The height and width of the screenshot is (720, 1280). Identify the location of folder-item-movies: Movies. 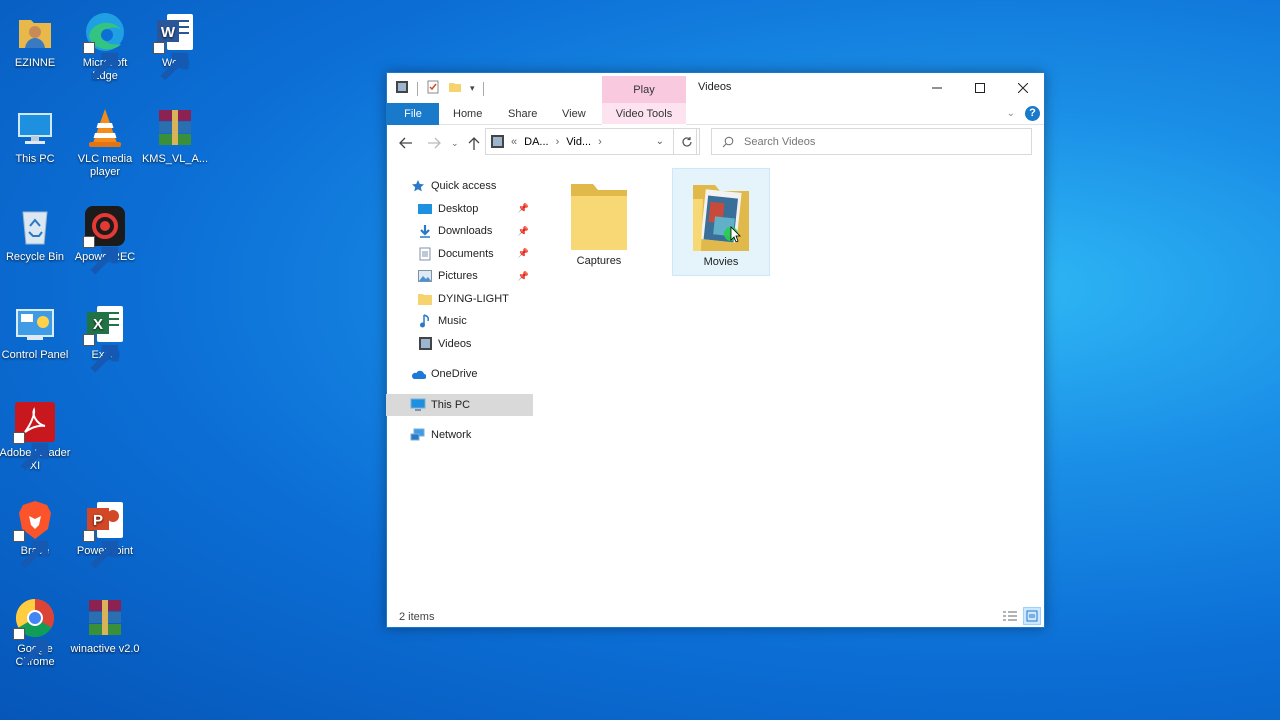
(721, 222).